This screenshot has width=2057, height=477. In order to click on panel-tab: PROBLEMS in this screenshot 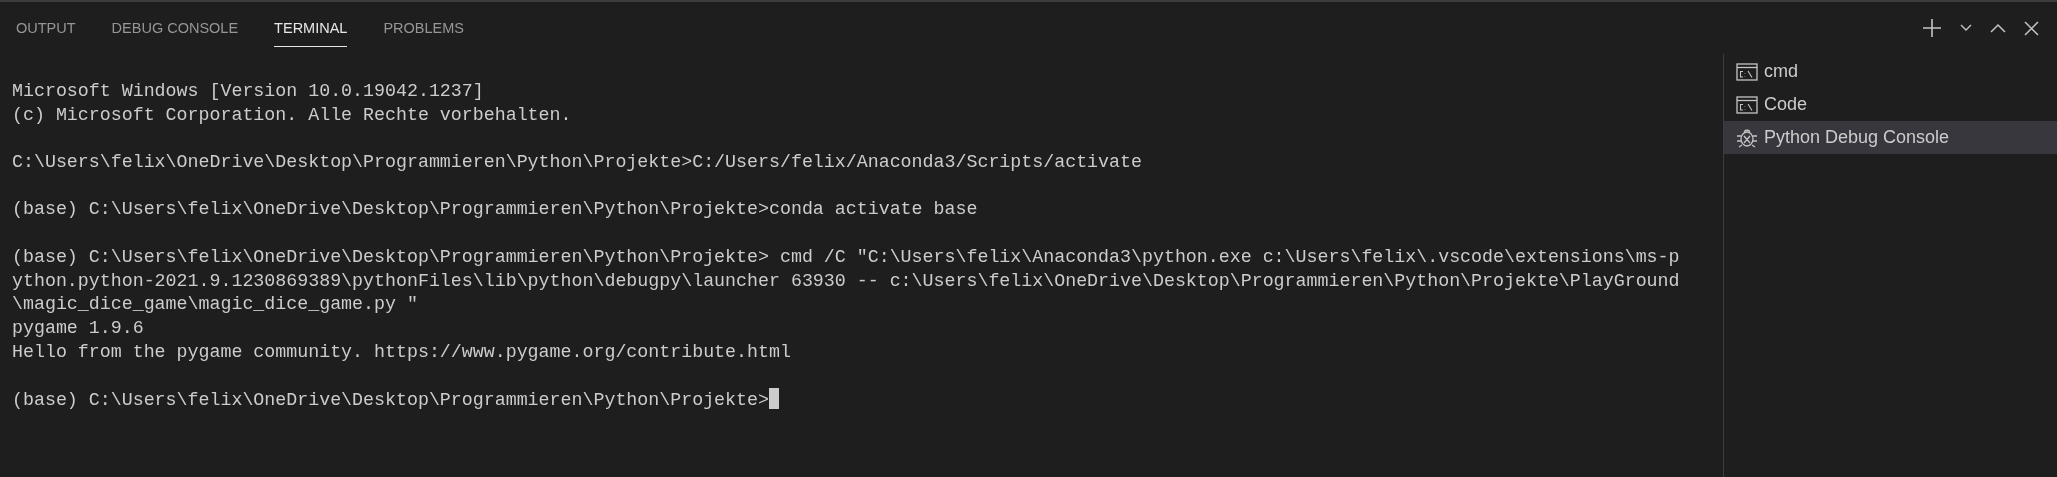, I will do `click(424, 29)`.